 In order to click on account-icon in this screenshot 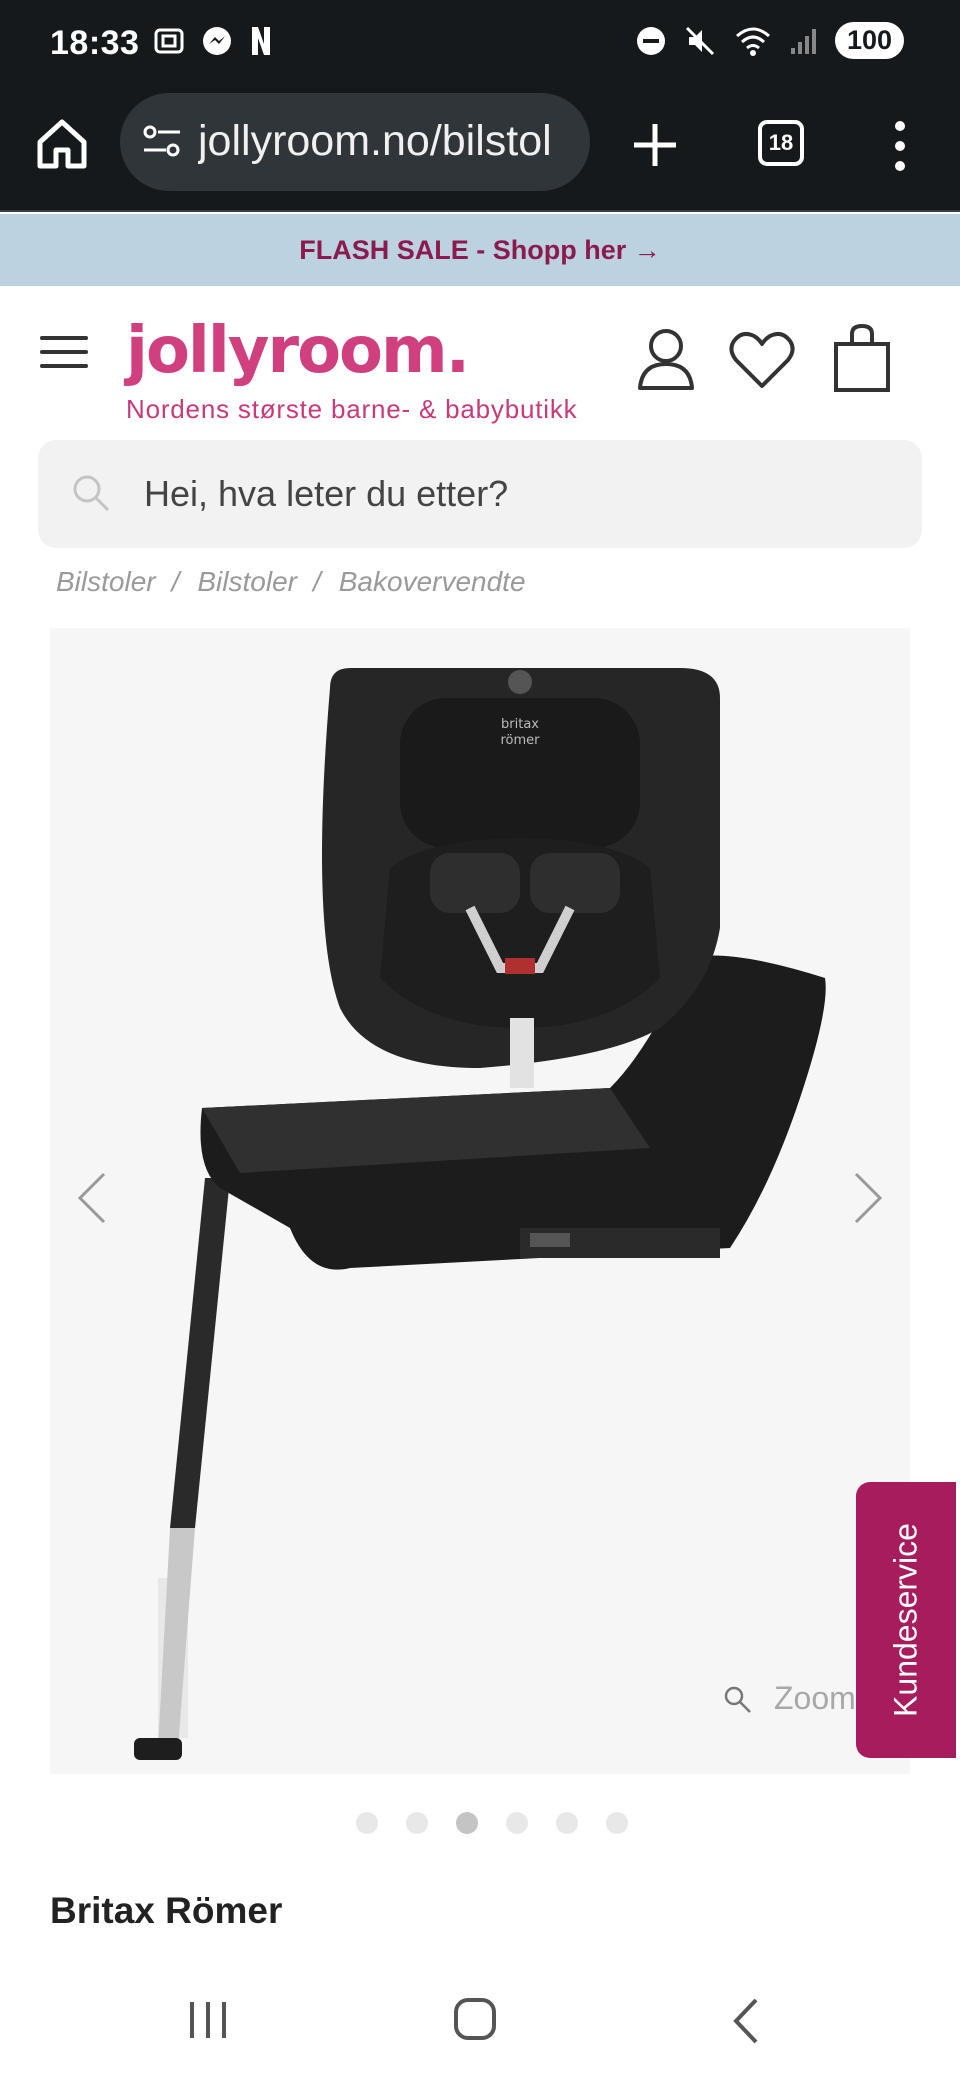, I will do `click(666, 358)`.